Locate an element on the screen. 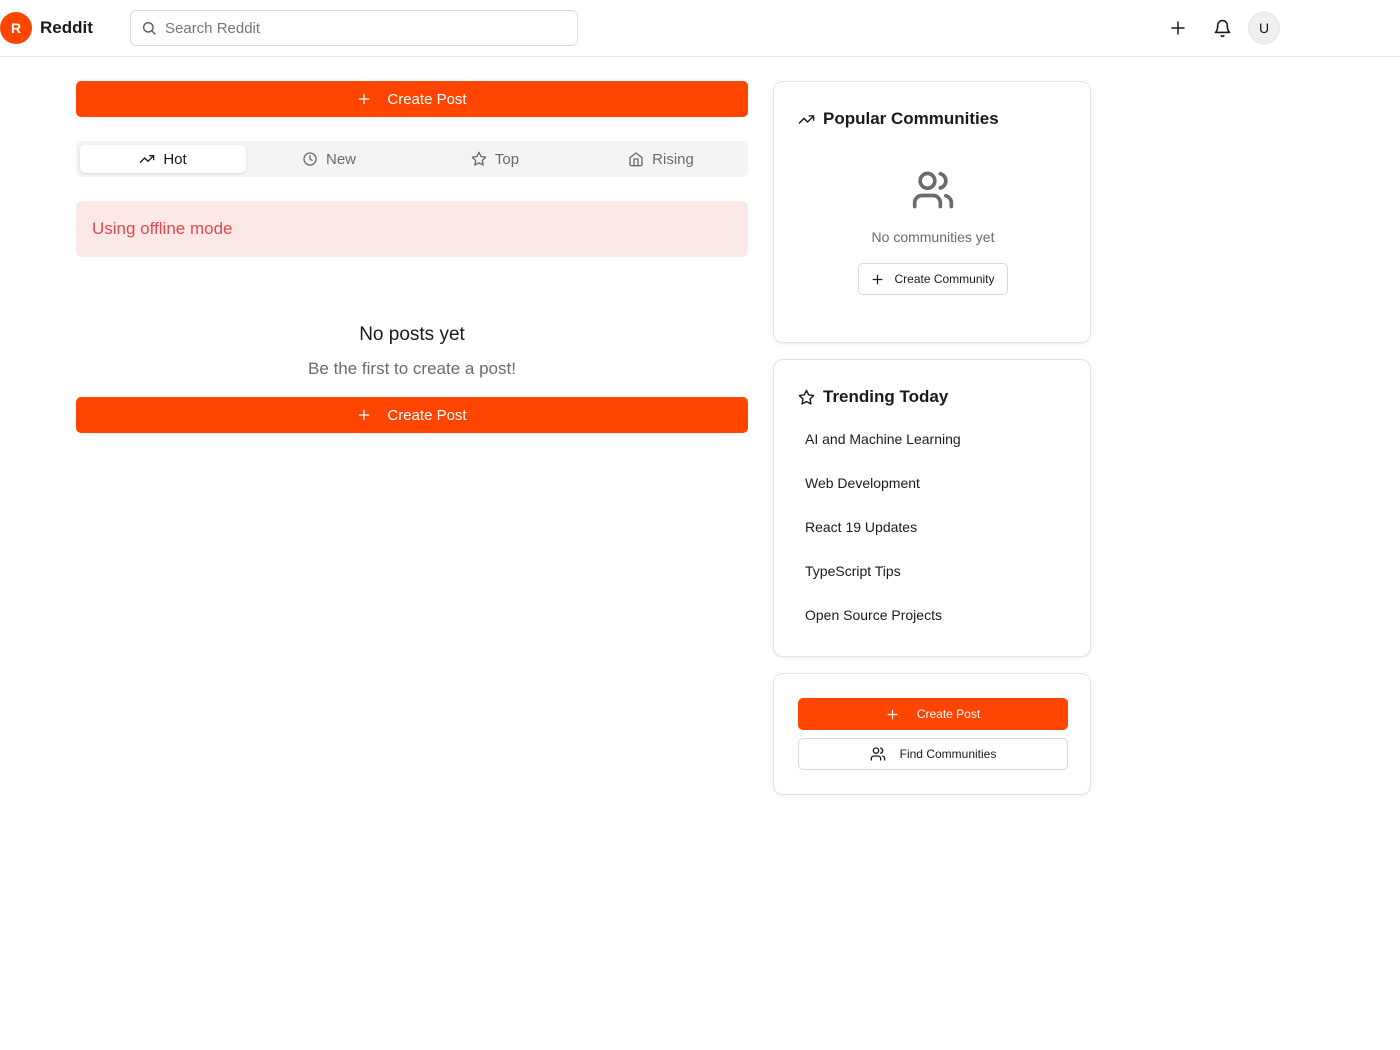 The image size is (1400, 1050). search-box is located at coordinates (354, 28).